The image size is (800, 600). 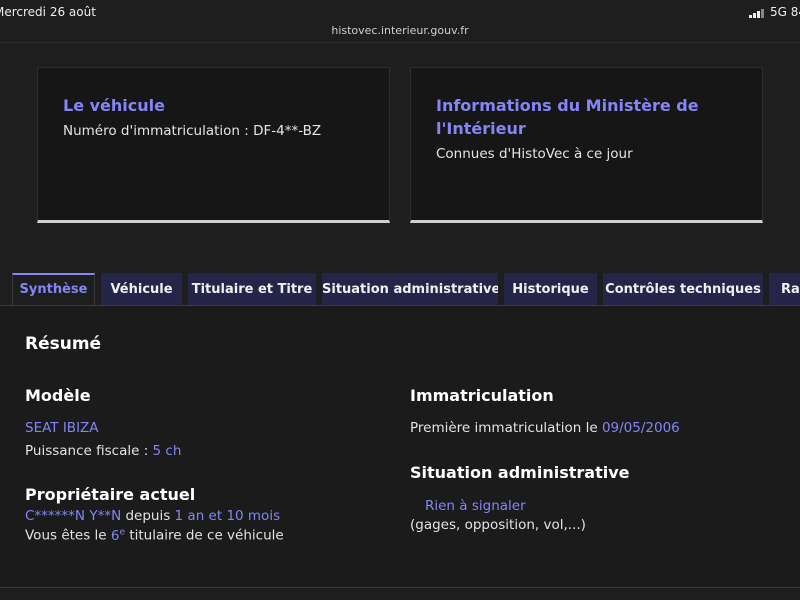 What do you see at coordinates (73, 516) in the screenshot?
I see `owner-name: C******N Y**N` at bounding box center [73, 516].